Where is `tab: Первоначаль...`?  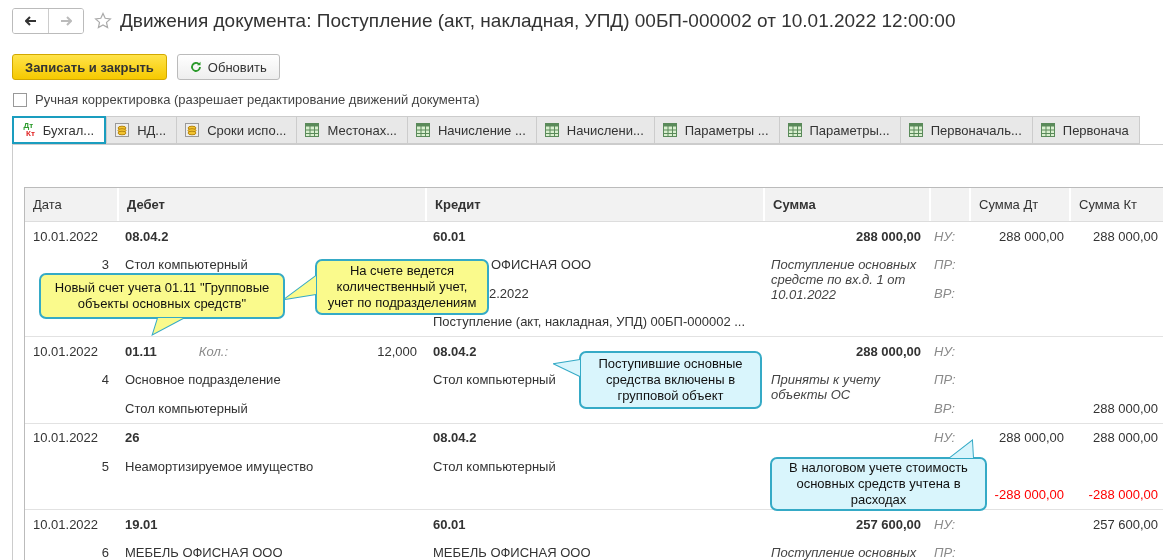 tab: Первоначаль... is located at coordinates (966, 130).